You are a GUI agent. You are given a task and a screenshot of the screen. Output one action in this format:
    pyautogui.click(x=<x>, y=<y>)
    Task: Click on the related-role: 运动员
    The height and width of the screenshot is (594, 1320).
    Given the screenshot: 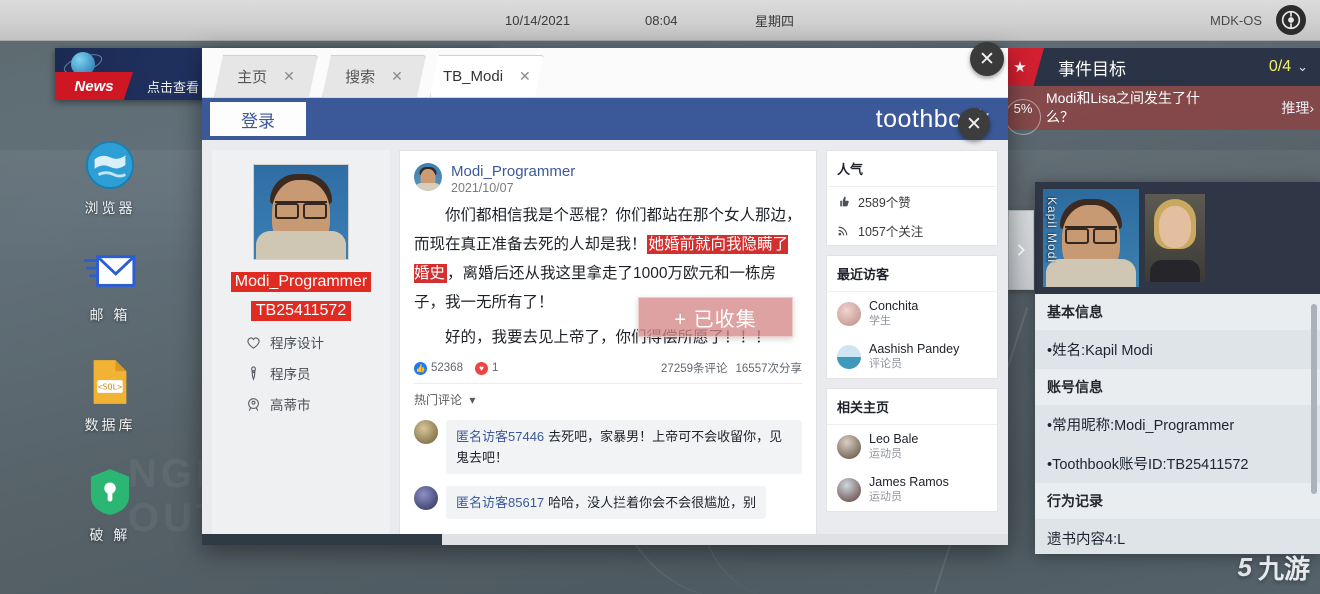 What is the action you would take?
    pyautogui.click(x=885, y=454)
    